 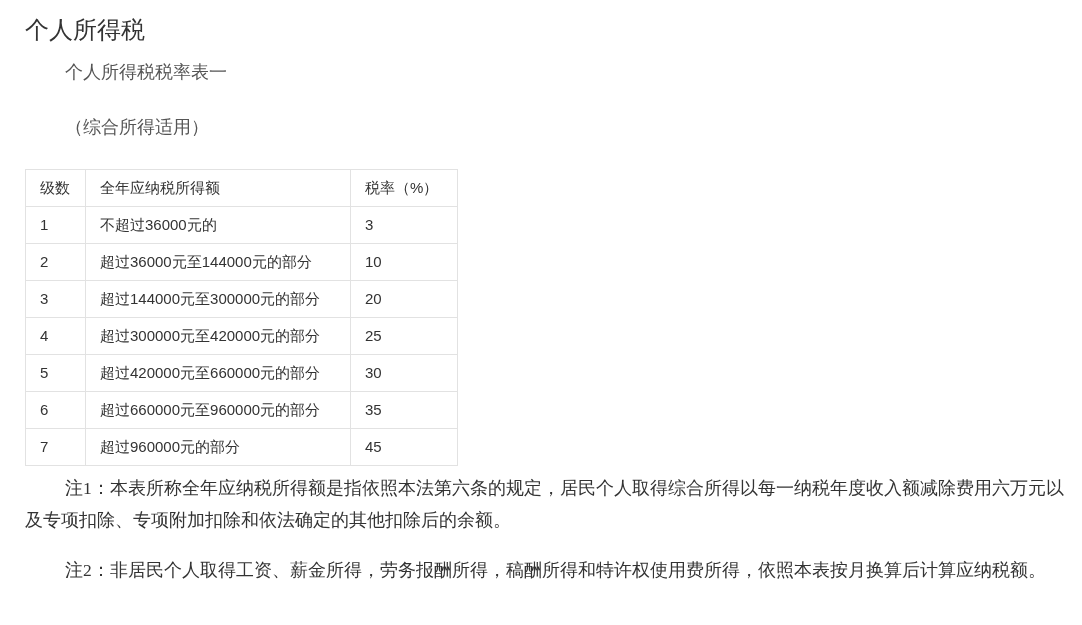 What do you see at coordinates (218, 262) in the screenshot?
I see `table-cell: 超过36000元至144000元的部分` at bounding box center [218, 262].